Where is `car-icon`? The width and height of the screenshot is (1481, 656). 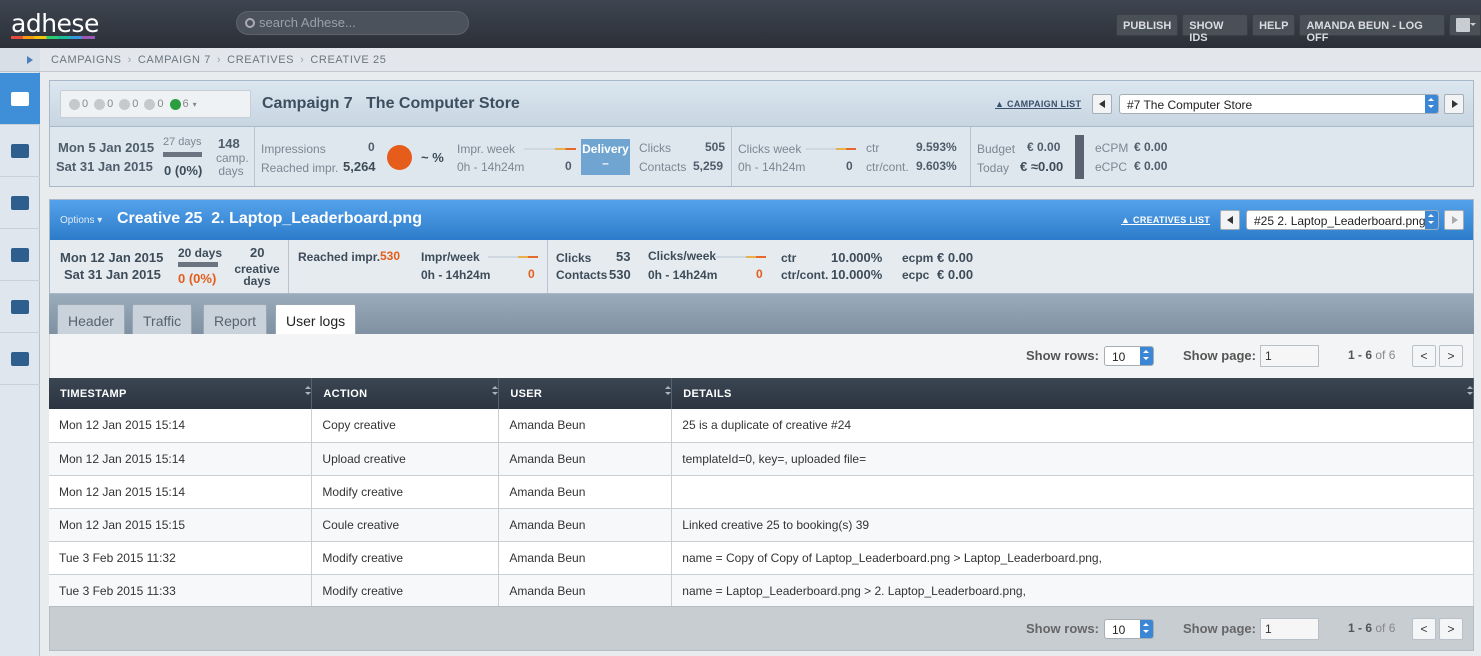
car-icon is located at coordinates (20, 202).